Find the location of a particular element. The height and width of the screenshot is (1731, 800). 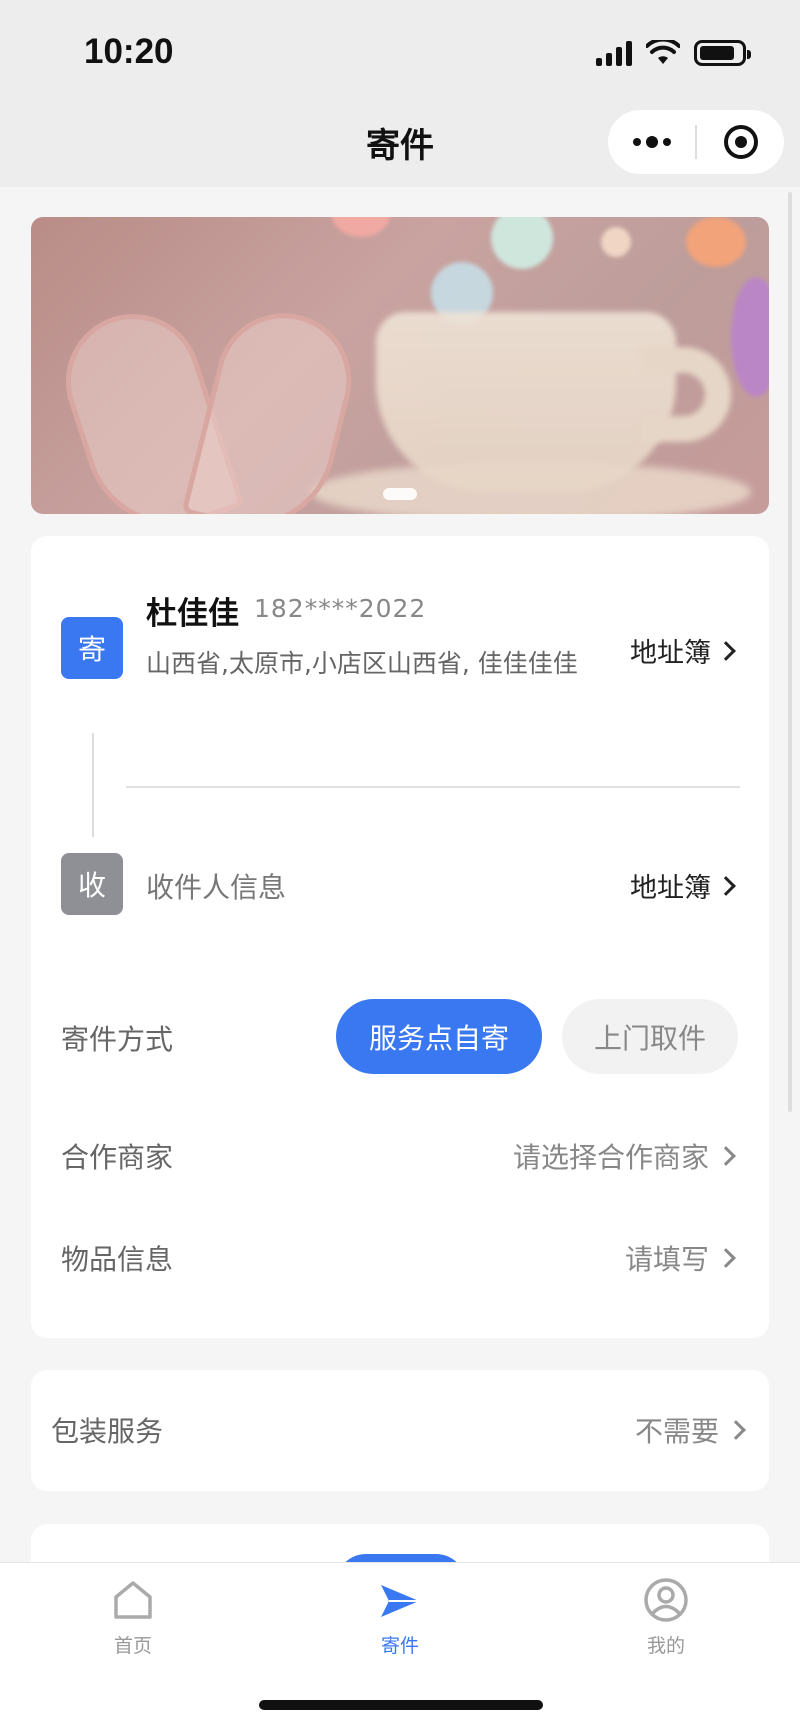

profile-icon is located at coordinates (666, 1600).